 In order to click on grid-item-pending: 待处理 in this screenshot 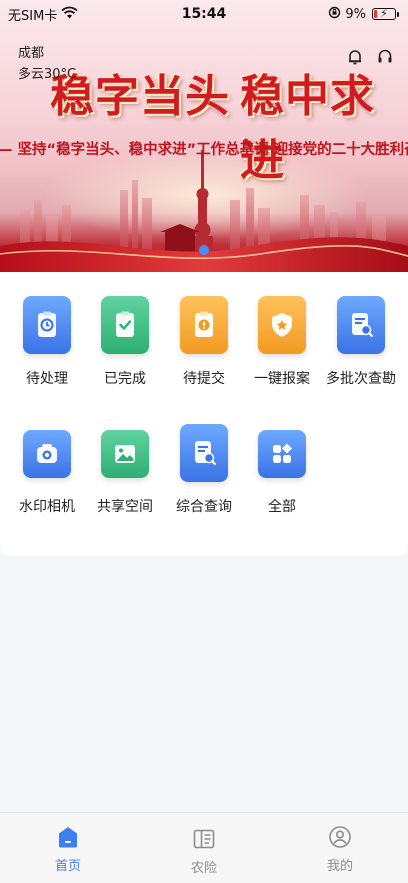, I will do `click(47, 342)`.